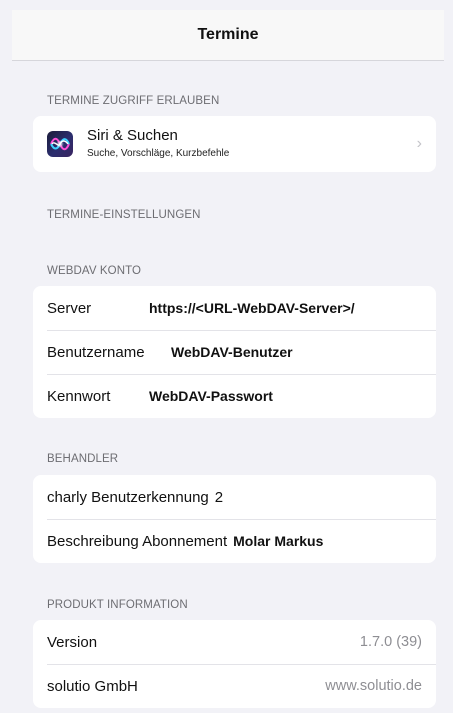  I want to click on subscription-value: Molar Markus, so click(278, 541).